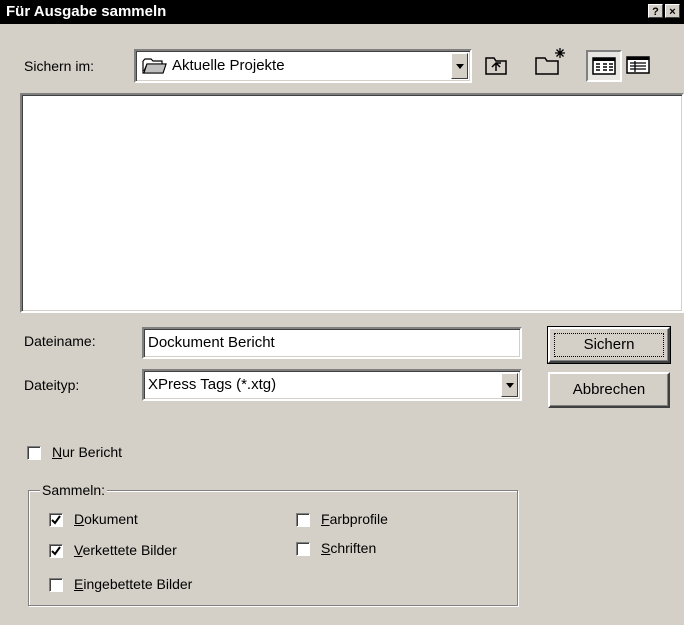  Describe the element at coordinates (74, 490) in the screenshot. I see `collect-legend: Sammeln:` at that location.